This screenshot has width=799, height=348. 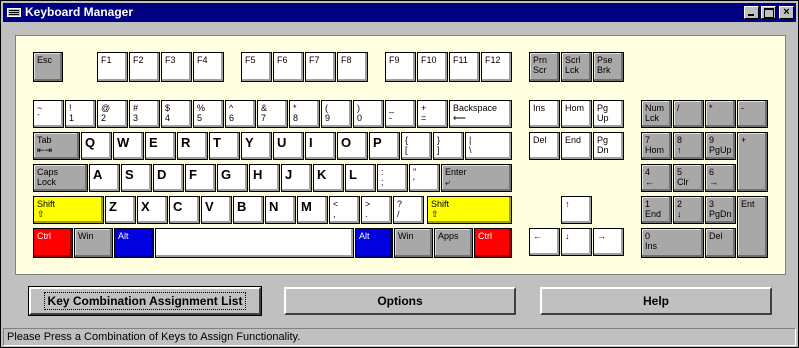 I want to click on key-5: % 5, so click(x=208, y=114).